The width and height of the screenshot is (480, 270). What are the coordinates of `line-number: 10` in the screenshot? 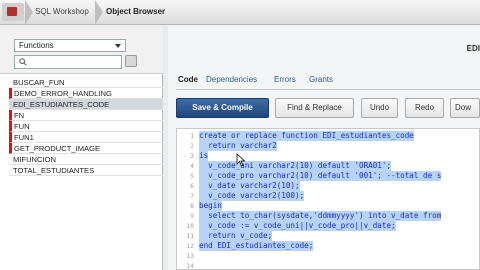 It's located at (190, 226).